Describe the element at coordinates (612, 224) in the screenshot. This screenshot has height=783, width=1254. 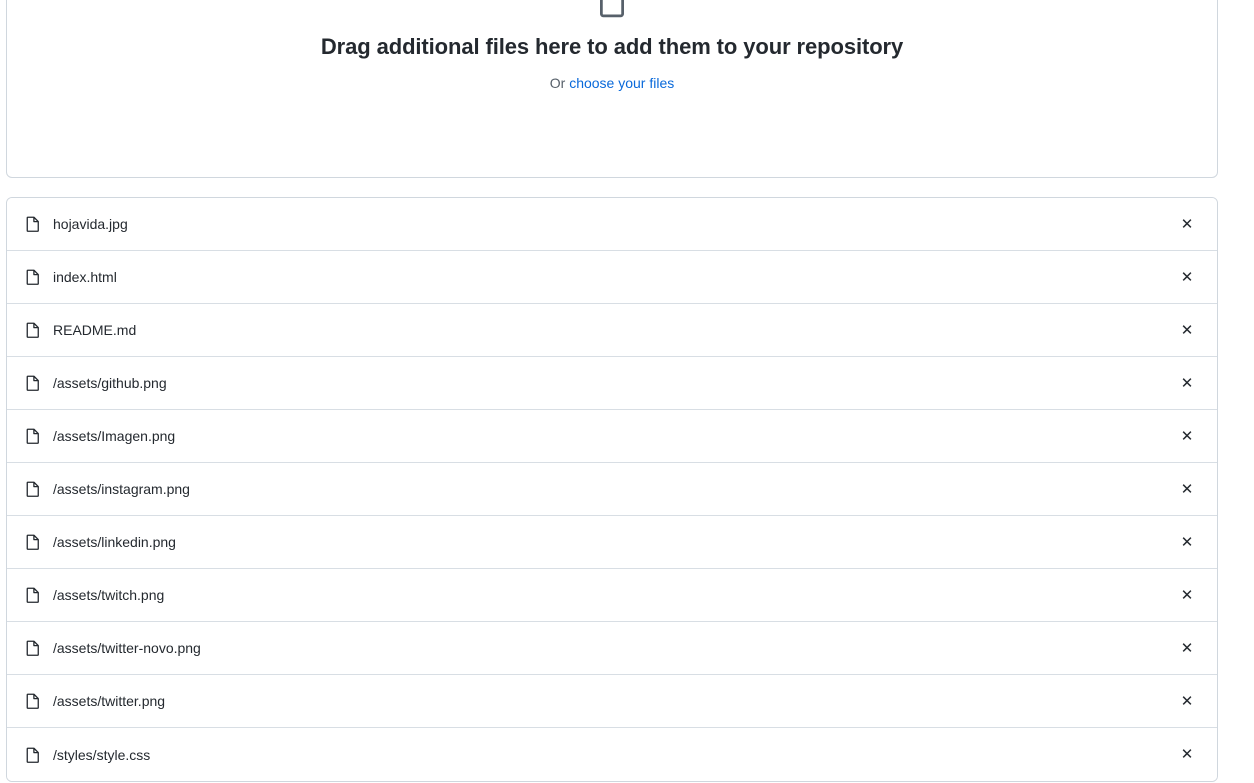
I see `file-row: hojavida.jpg ✕` at that location.